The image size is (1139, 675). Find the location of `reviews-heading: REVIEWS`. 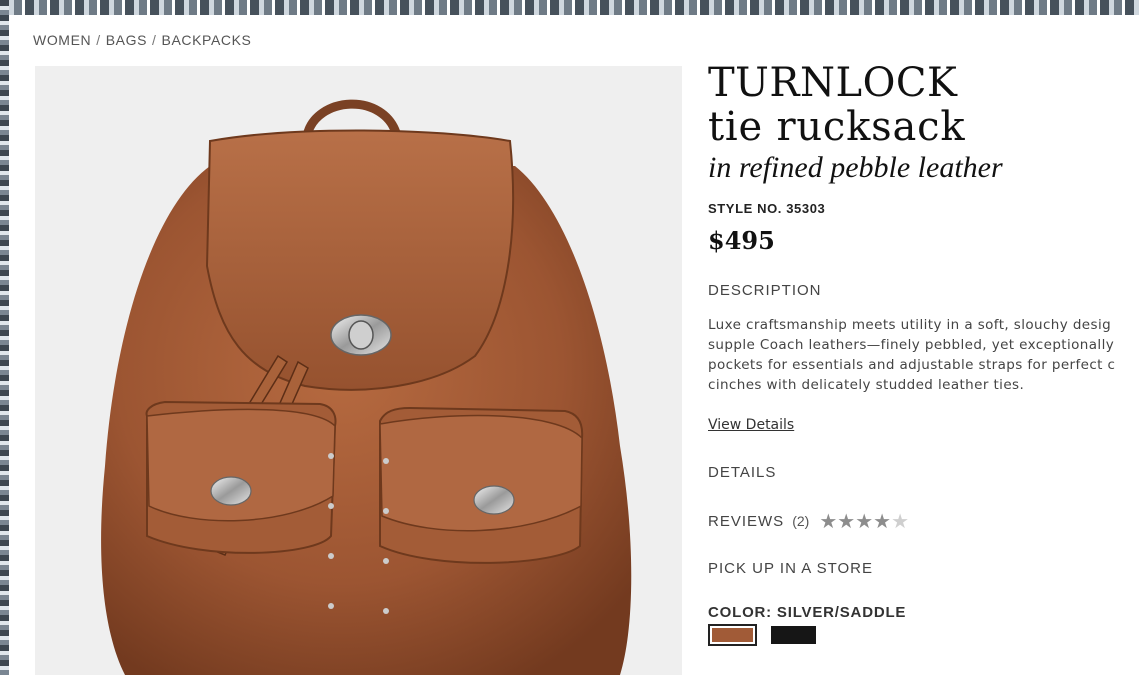

reviews-heading: REVIEWS is located at coordinates (746, 521).